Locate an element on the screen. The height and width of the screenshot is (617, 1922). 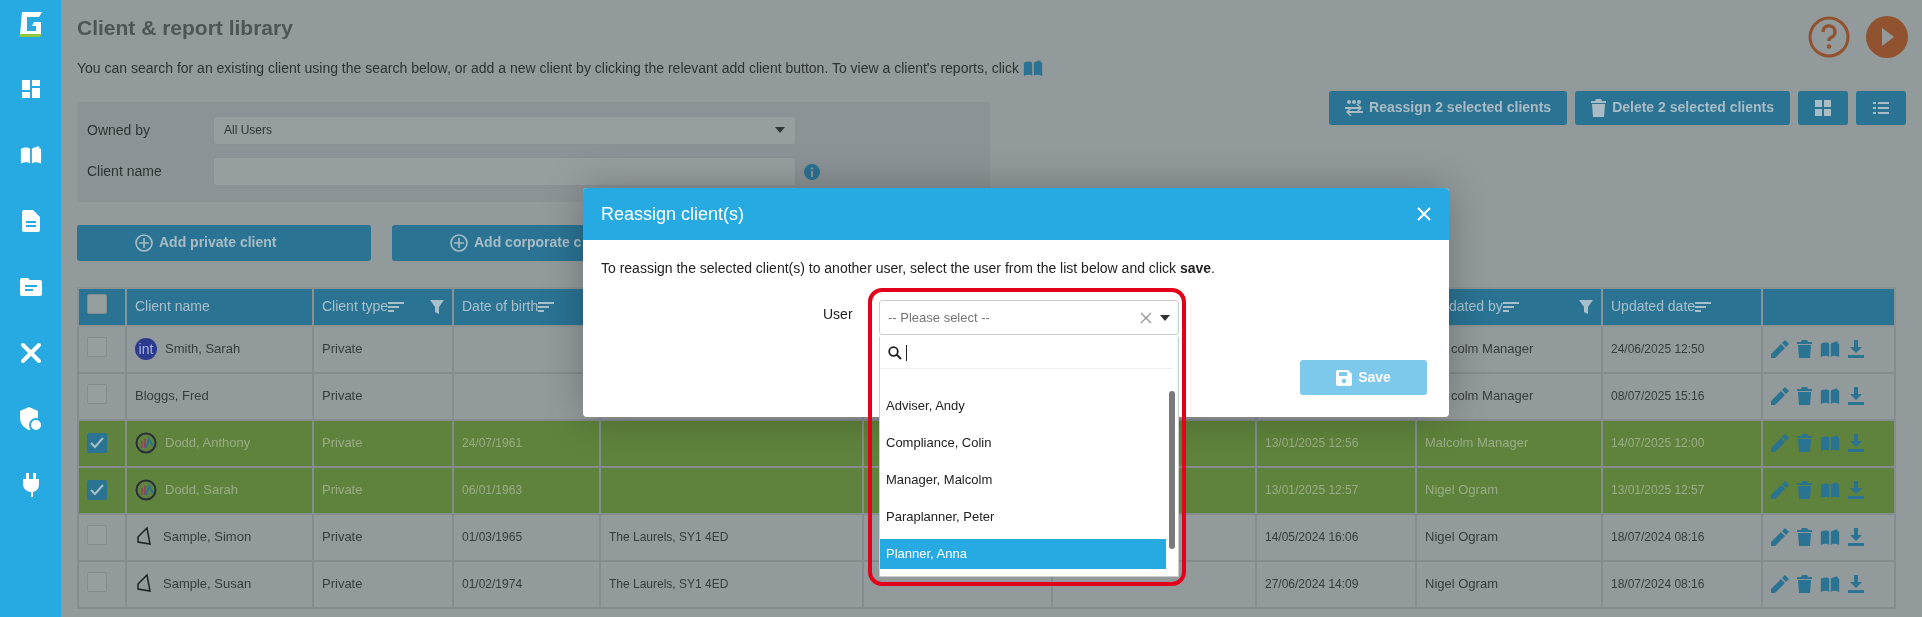
list-icon is located at coordinates (1881, 107).